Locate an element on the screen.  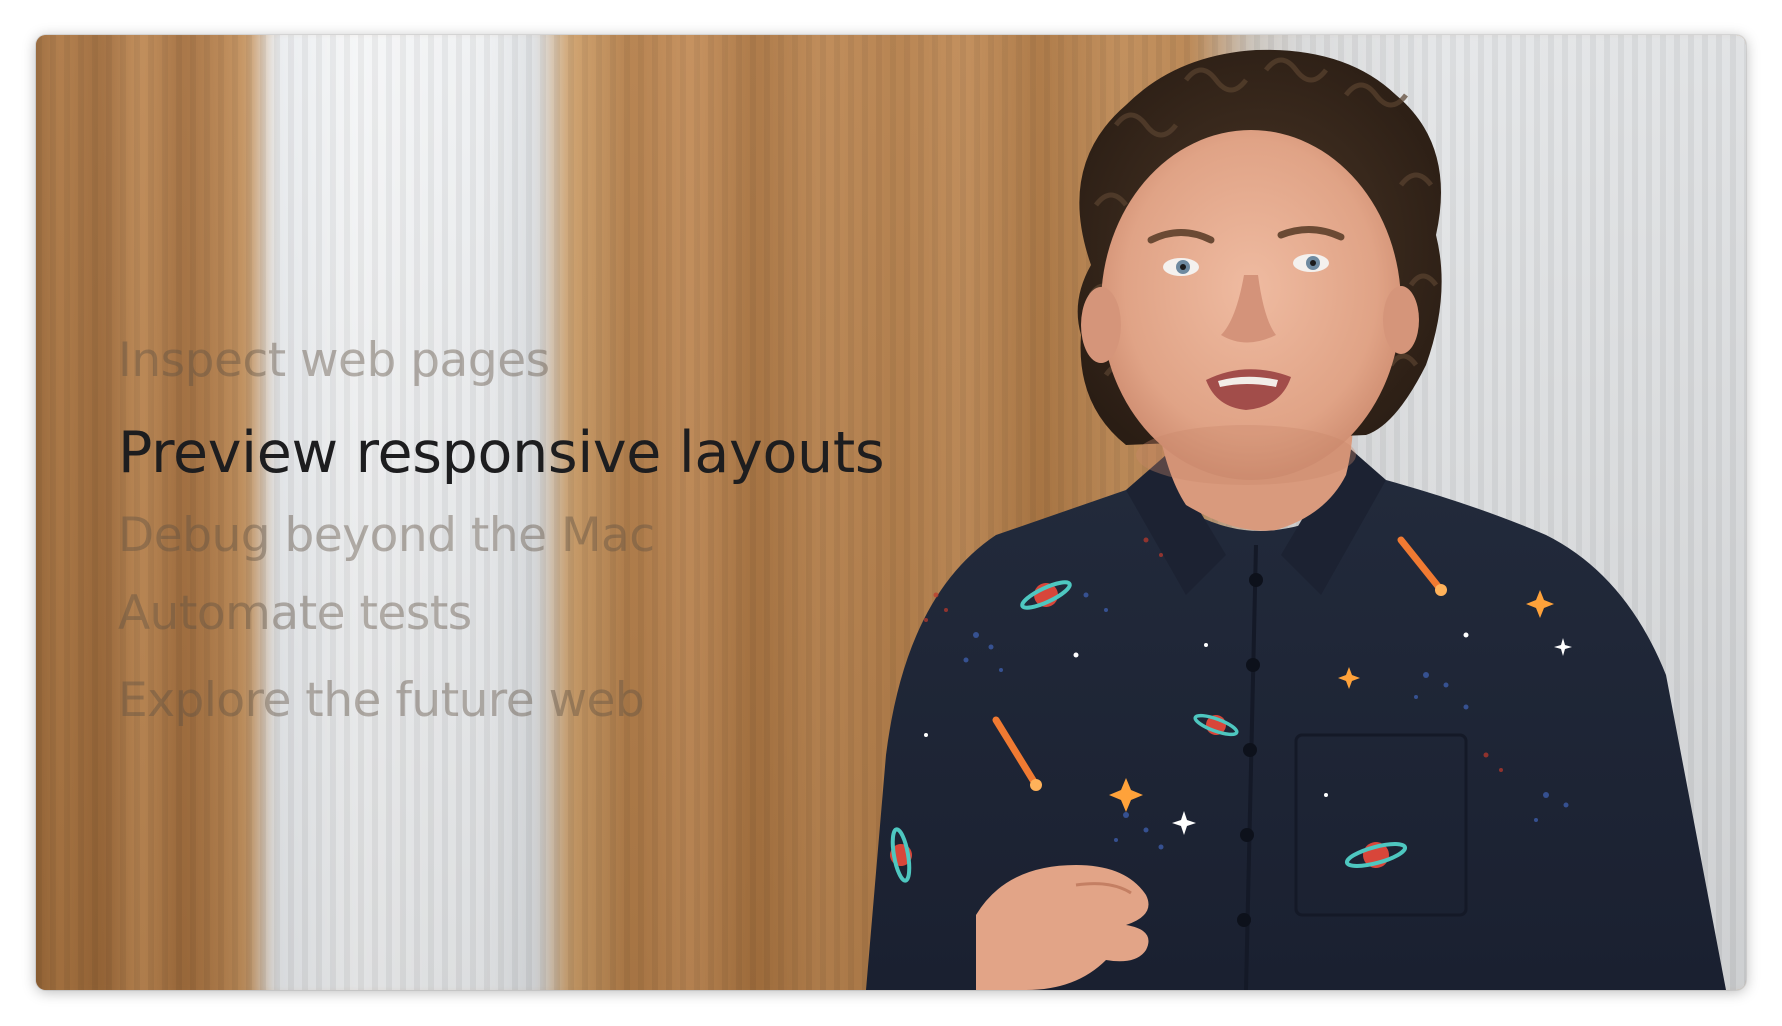
topic-debug-beyond-the-mac: Debug beyond the Mac is located at coordinates (386, 535).